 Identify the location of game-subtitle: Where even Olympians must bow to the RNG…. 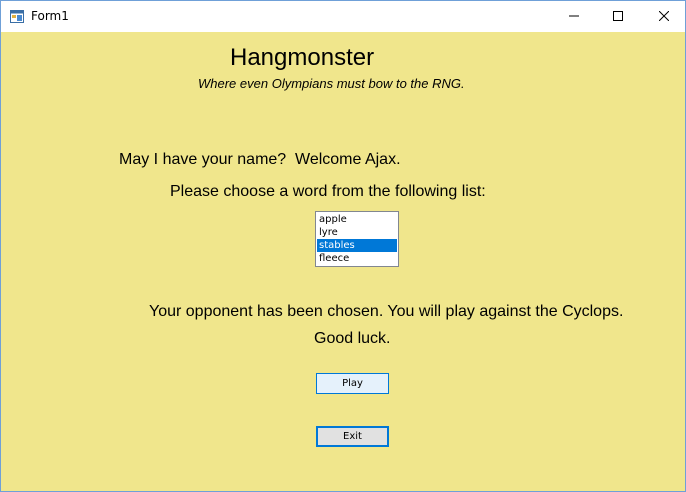
(331, 83).